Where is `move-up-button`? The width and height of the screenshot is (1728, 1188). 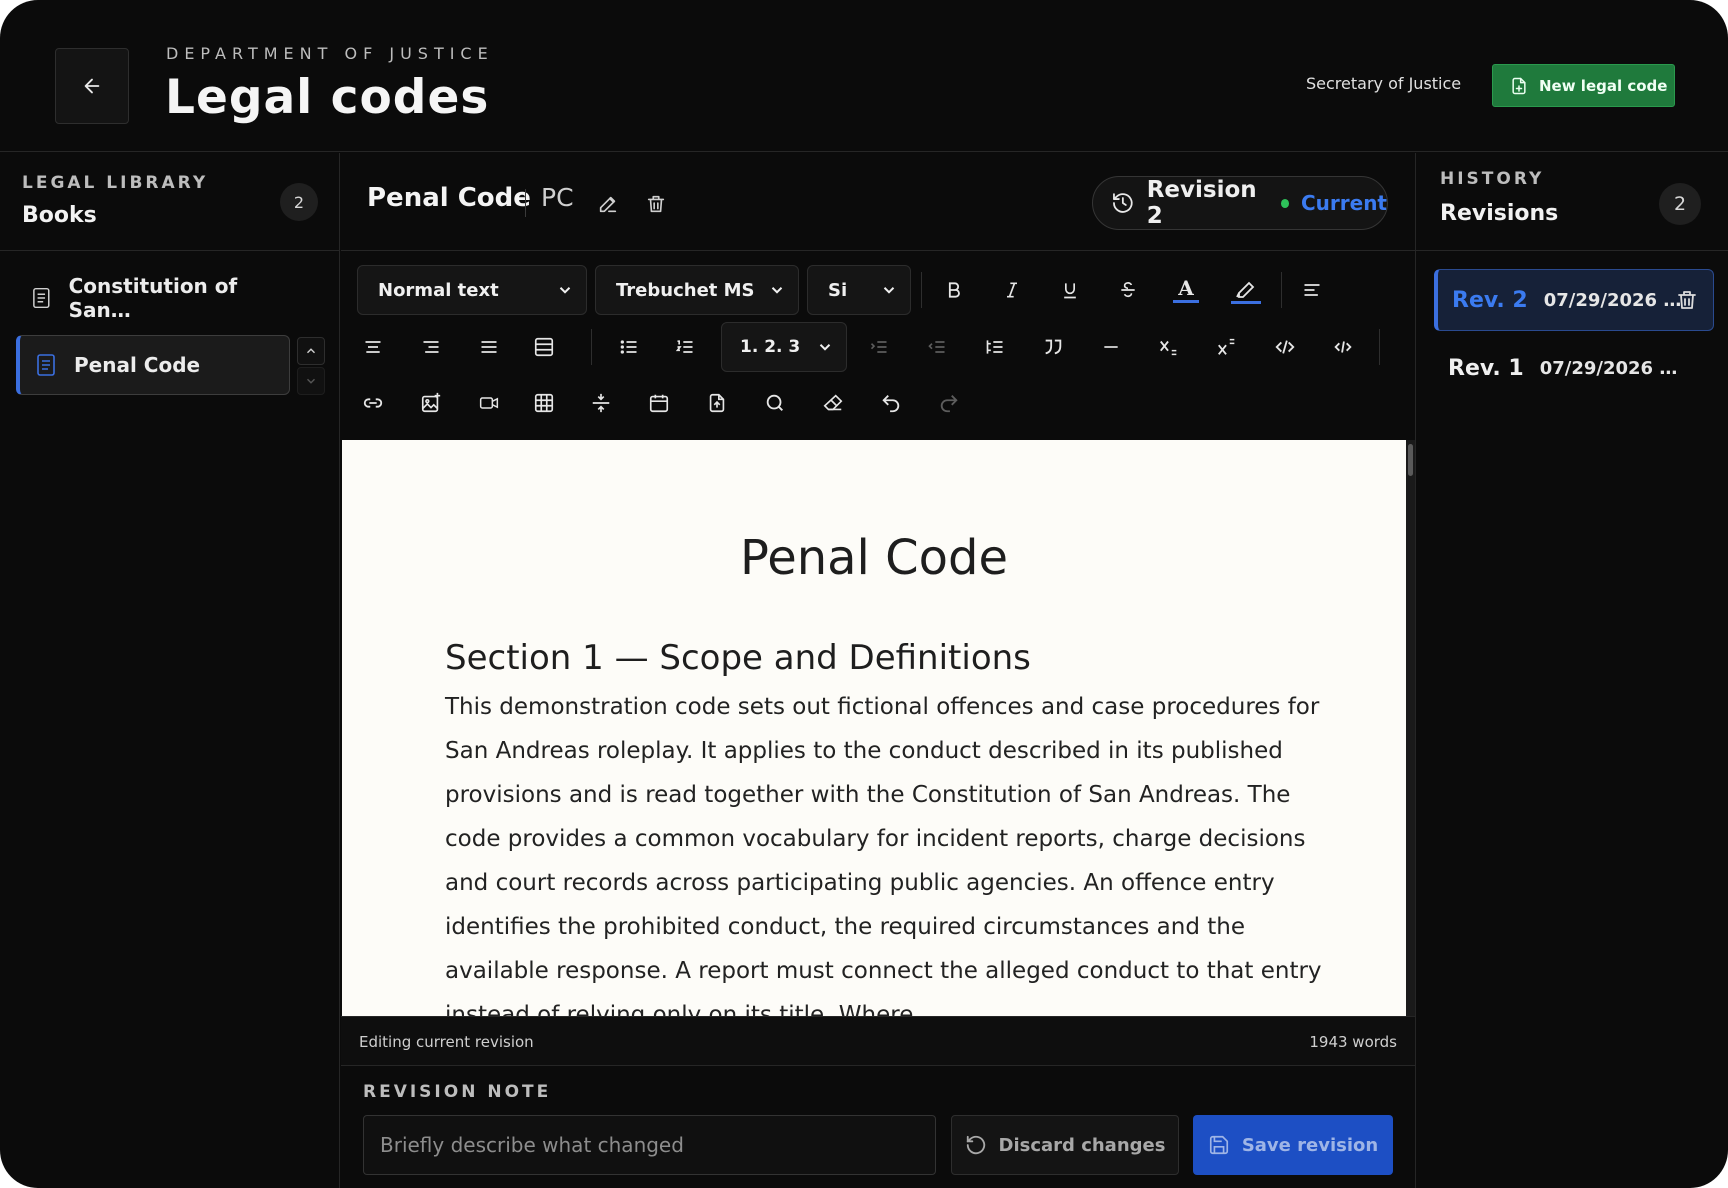 move-up-button is located at coordinates (311, 351).